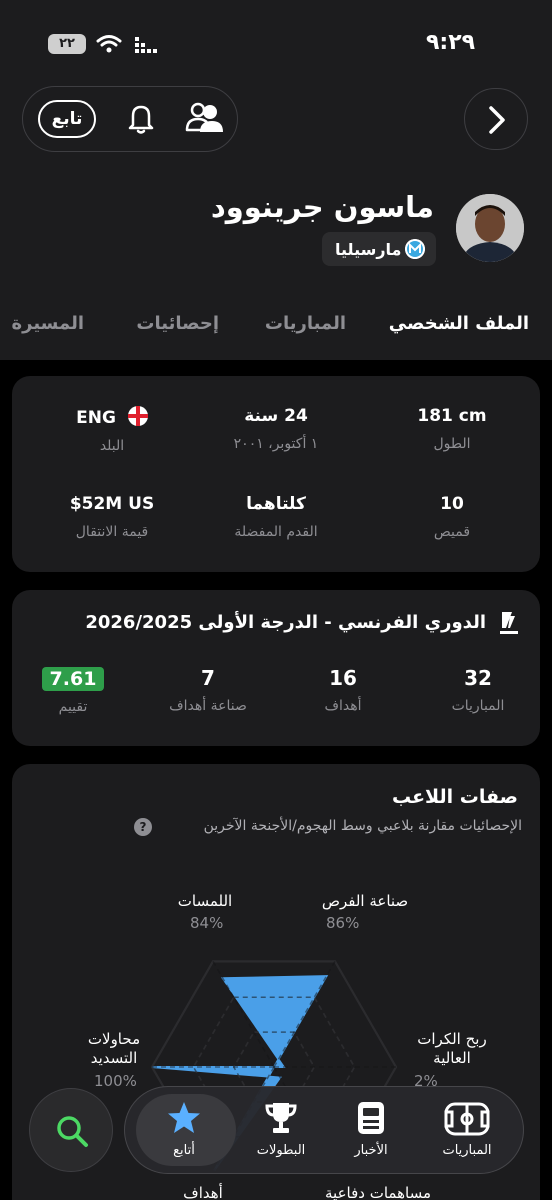 This screenshot has height=1200, width=552. Describe the element at coordinates (184, 1117) in the screenshot. I see `star-icon` at that location.